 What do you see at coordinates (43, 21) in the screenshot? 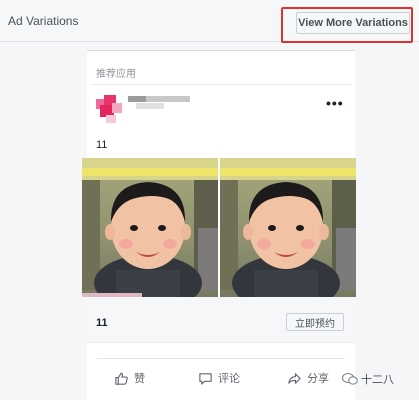
I see `section-title: Ad Variations` at bounding box center [43, 21].